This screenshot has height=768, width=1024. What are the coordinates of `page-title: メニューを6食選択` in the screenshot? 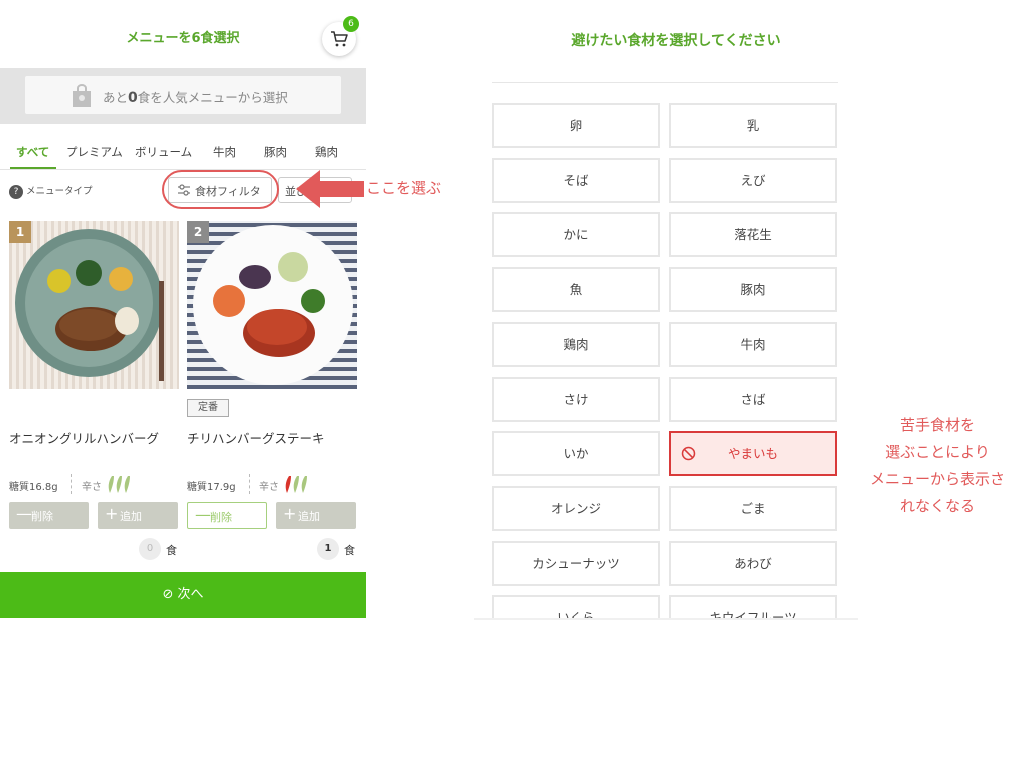 It's located at (183, 38).